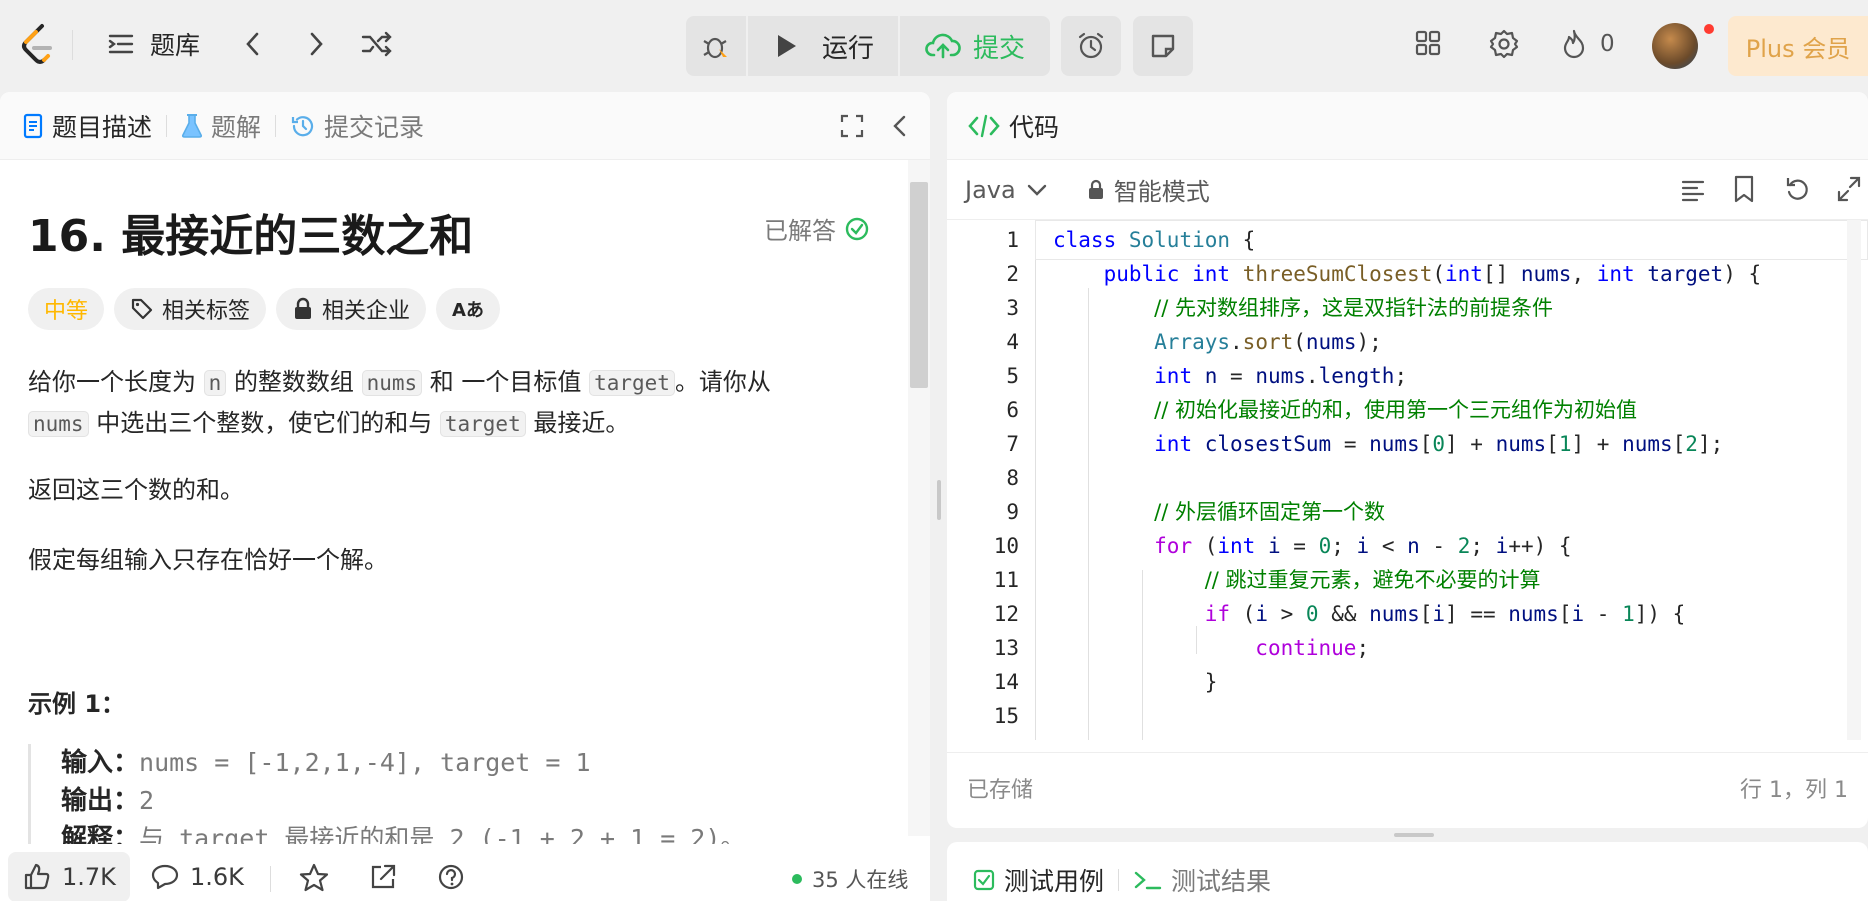  What do you see at coordinates (1587, 44) in the screenshot?
I see `streak-counter: 0` at bounding box center [1587, 44].